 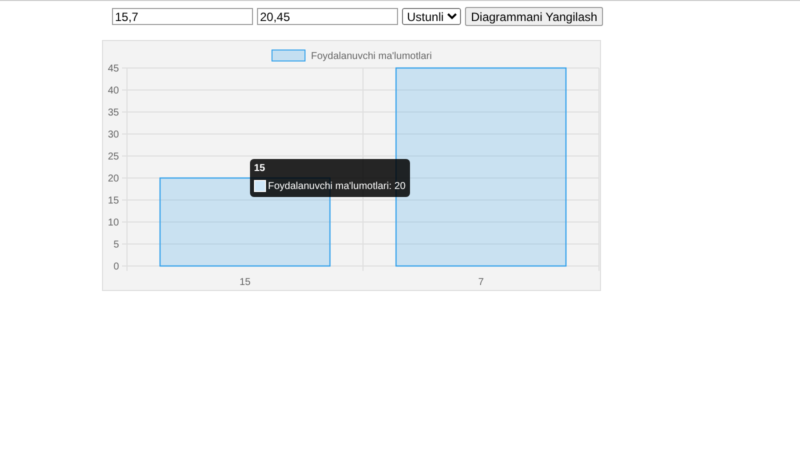 I want to click on y-tick-label: 25, so click(x=113, y=157).